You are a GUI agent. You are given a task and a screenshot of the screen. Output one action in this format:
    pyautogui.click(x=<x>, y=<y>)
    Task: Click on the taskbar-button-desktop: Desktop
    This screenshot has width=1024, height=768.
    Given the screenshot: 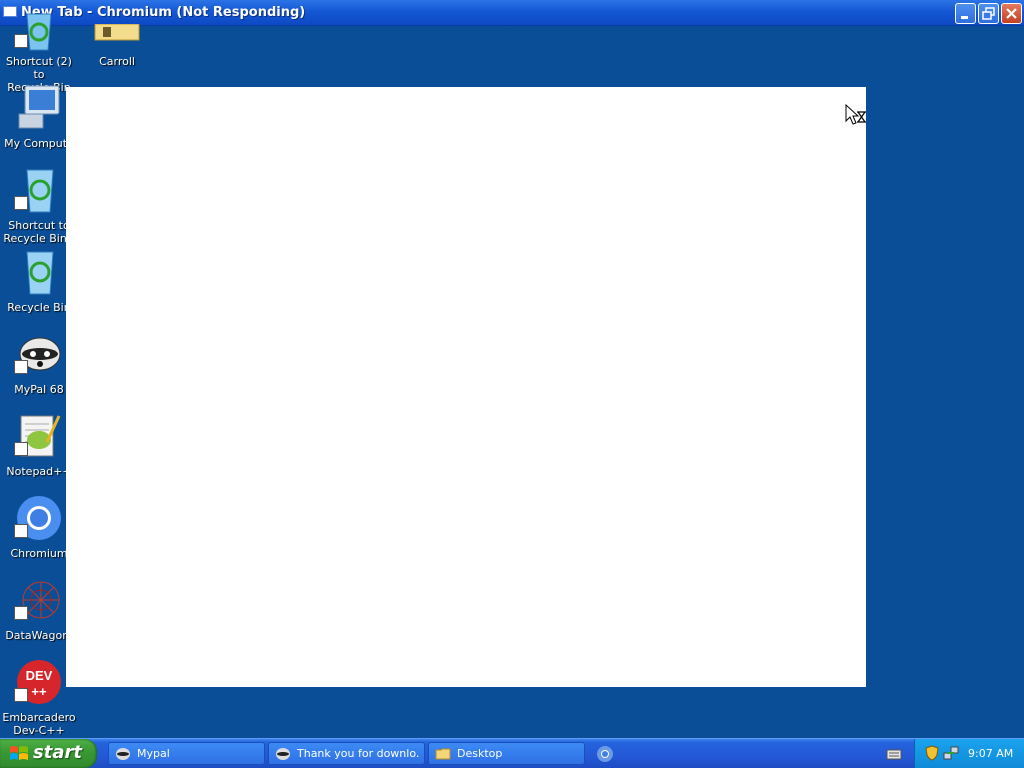 What is the action you would take?
    pyautogui.click(x=506, y=753)
    